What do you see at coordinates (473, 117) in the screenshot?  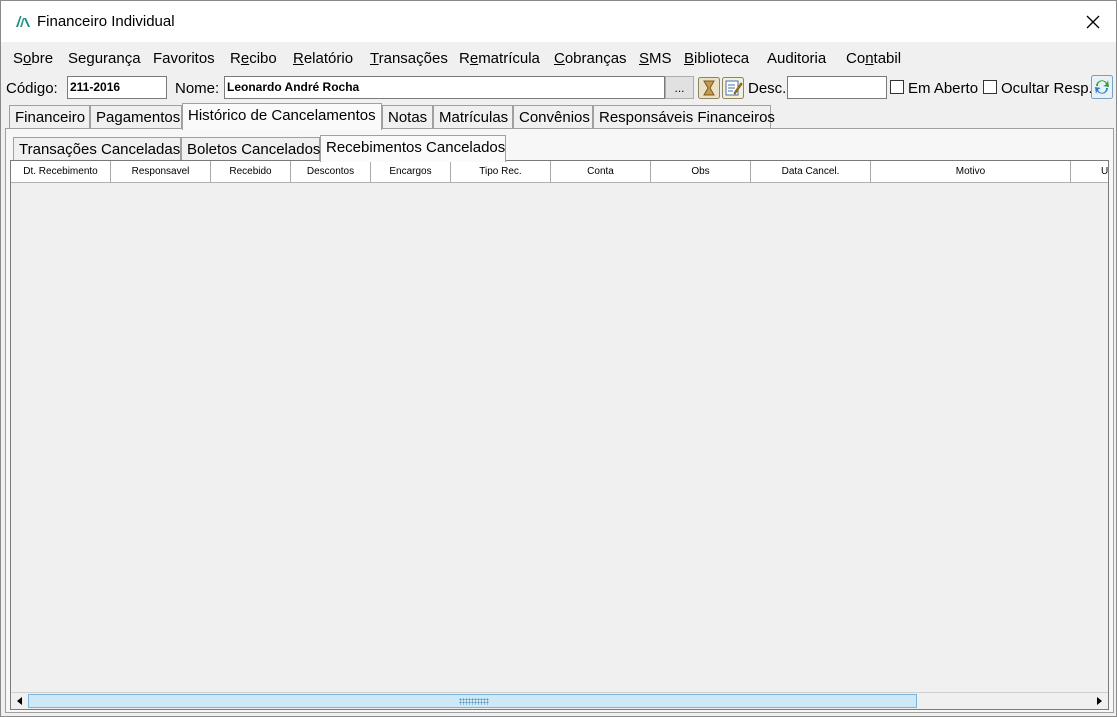 I see `tab-matriculas: Matrículas` at bounding box center [473, 117].